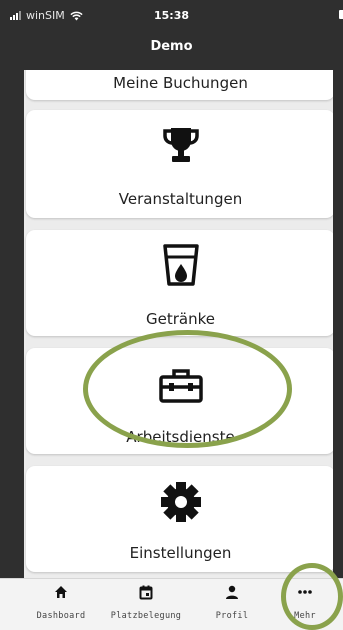 This screenshot has width=343, height=630. What do you see at coordinates (180, 319) in the screenshot?
I see `menu-card-label: Getränke` at bounding box center [180, 319].